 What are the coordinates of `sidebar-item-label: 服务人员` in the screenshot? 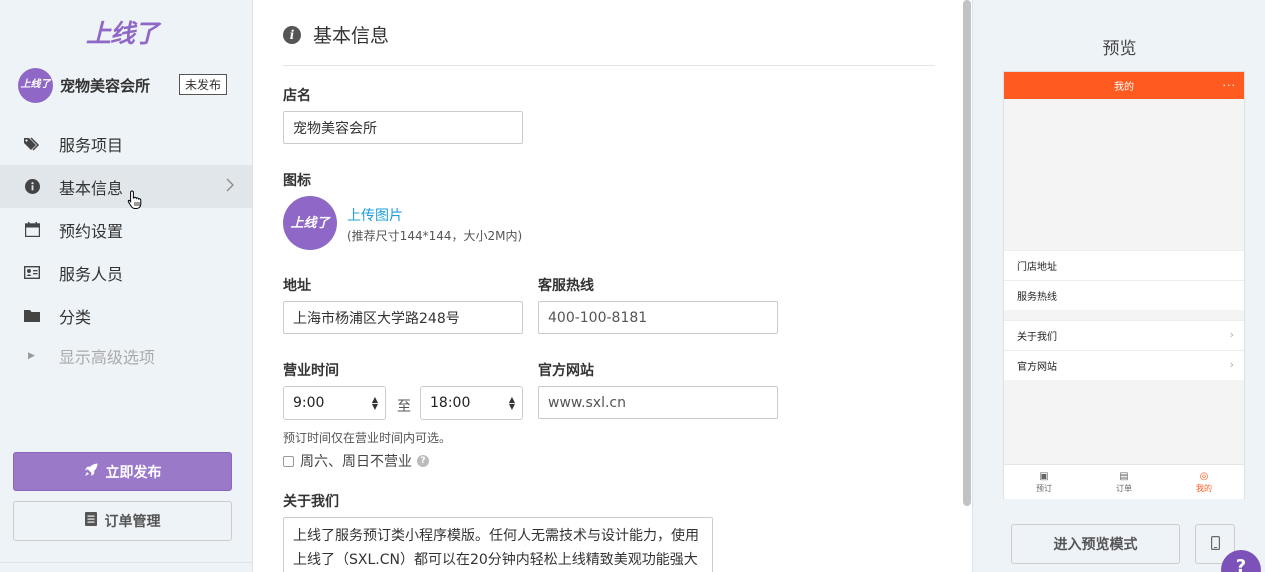 It's located at (91, 274).